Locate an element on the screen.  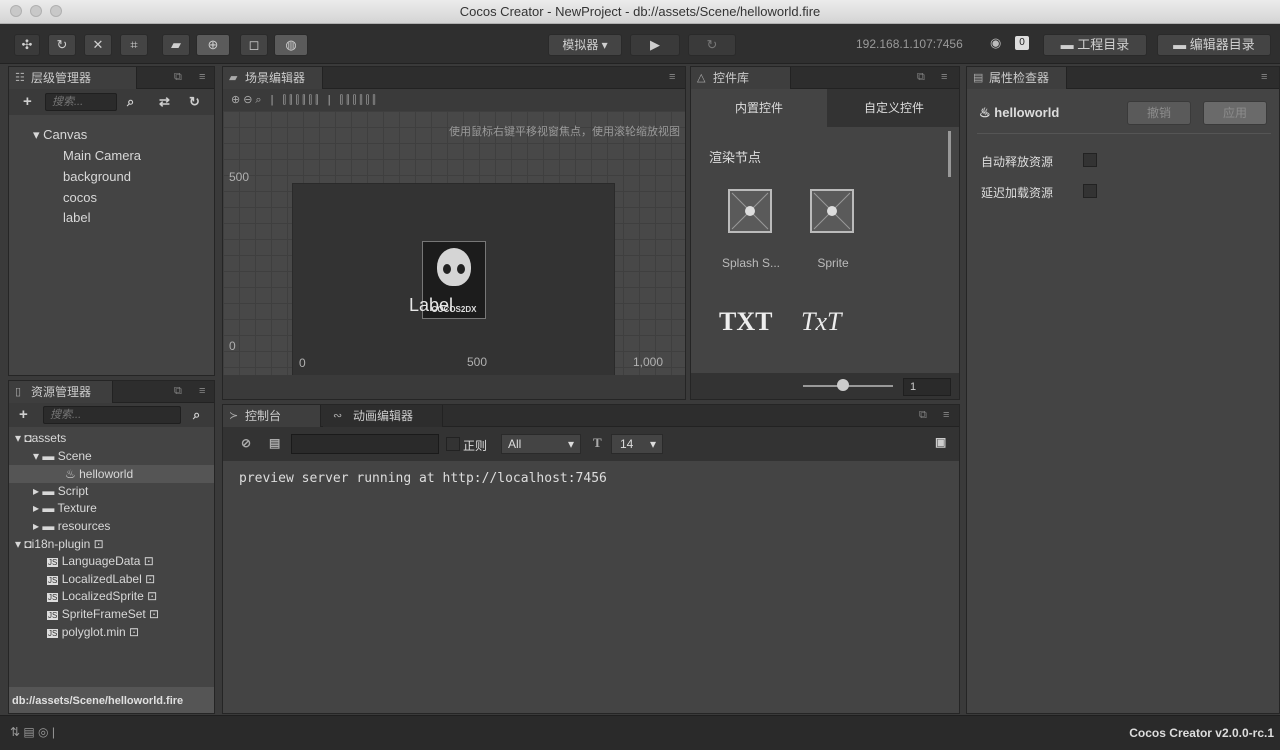
asset-item-spriteframeset: JS SpriteFrameSet ⊡ is located at coordinates (103, 614).